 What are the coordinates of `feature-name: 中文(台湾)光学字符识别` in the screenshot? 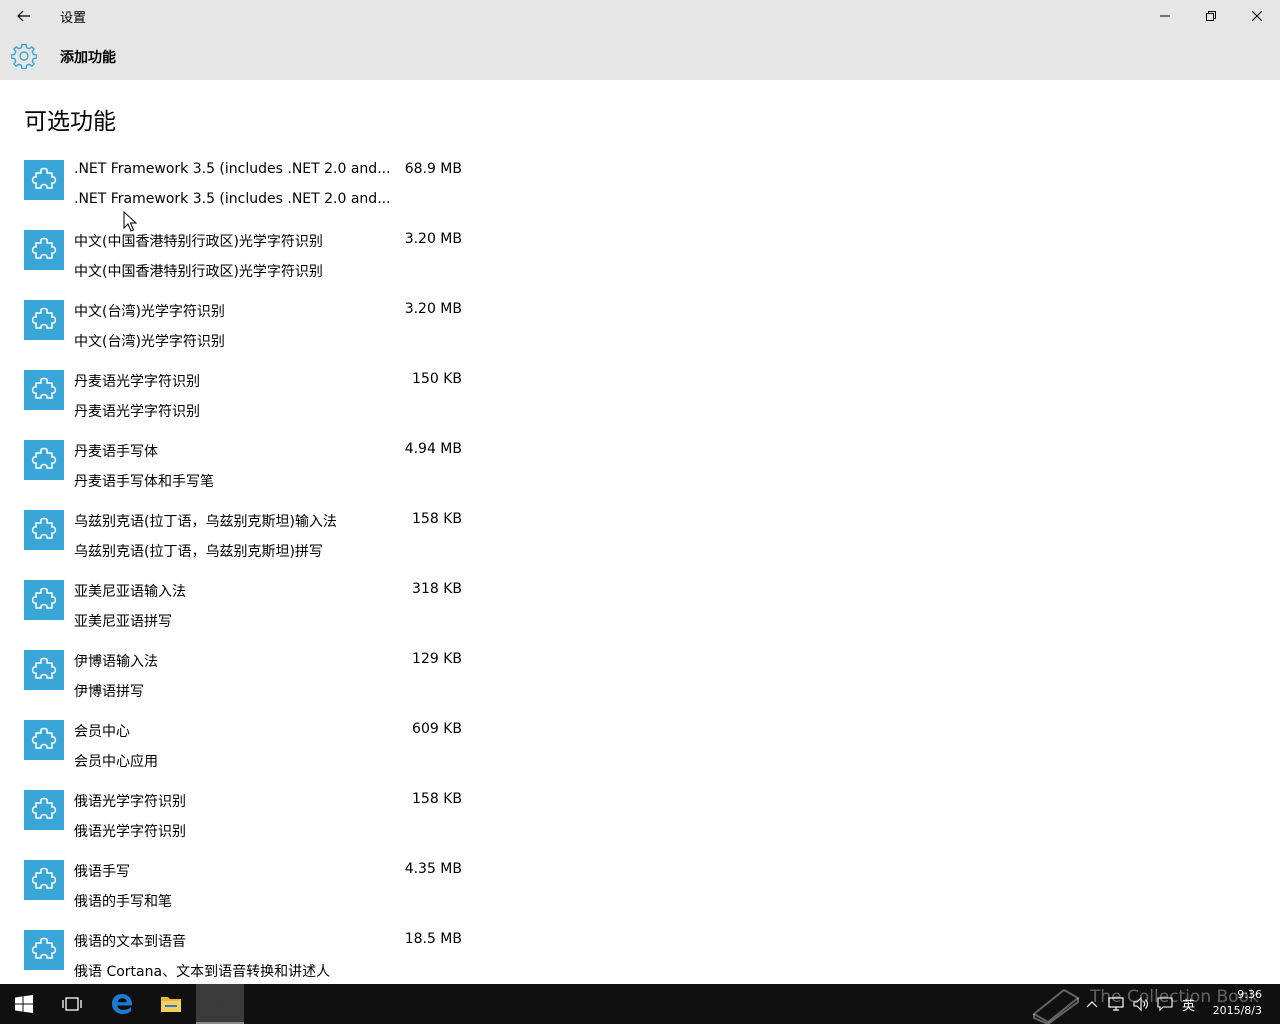 It's located at (149, 312).